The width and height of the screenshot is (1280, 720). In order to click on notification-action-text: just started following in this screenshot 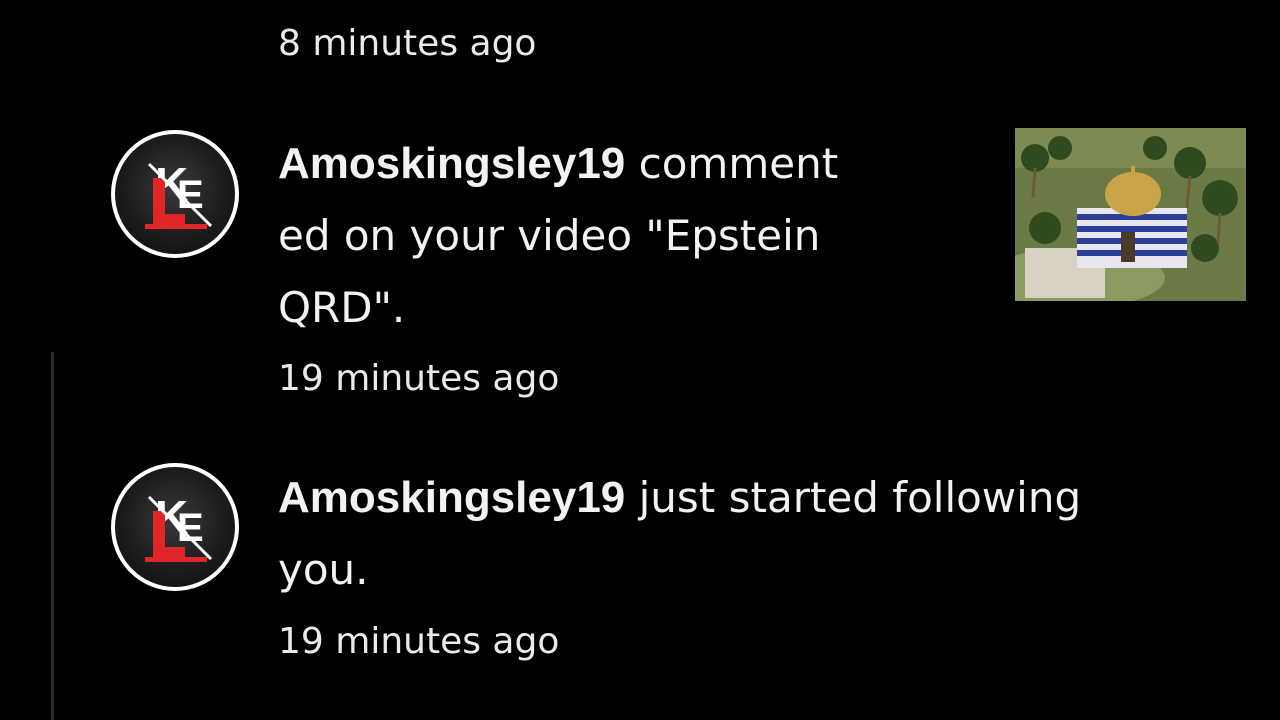, I will do `click(853, 497)`.